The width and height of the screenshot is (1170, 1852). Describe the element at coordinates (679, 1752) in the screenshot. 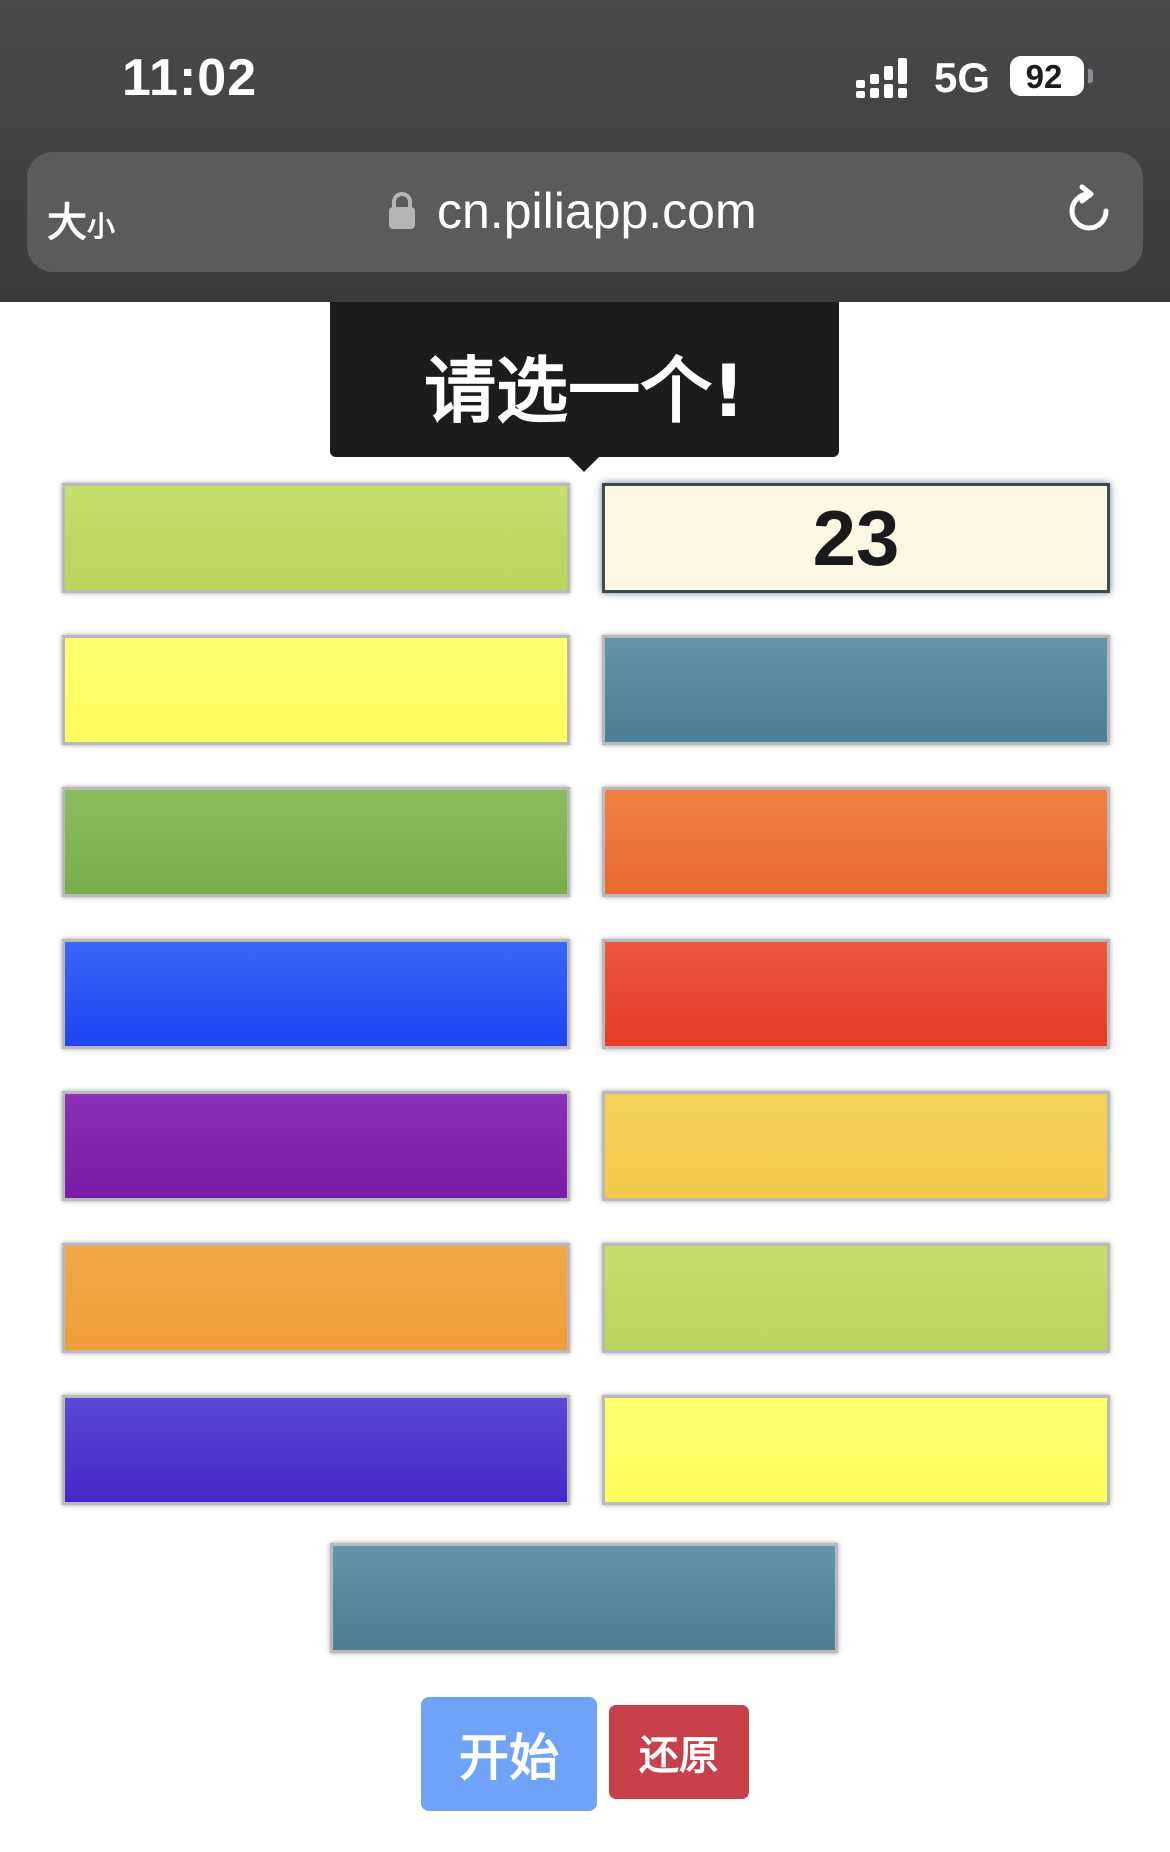

I see `reset-button: 还原` at that location.